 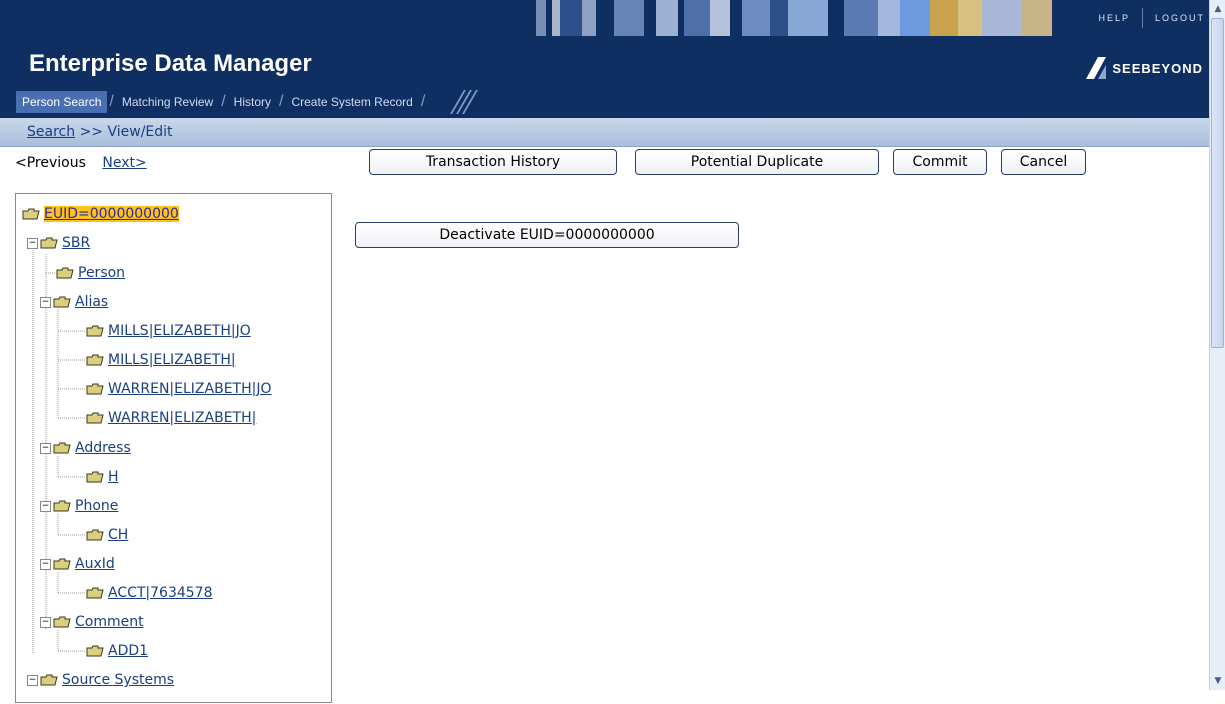 What do you see at coordinates (107, 535) in the screenshot?
I see `tree-node-phone-item: CH` at bounding box center [107, 535].